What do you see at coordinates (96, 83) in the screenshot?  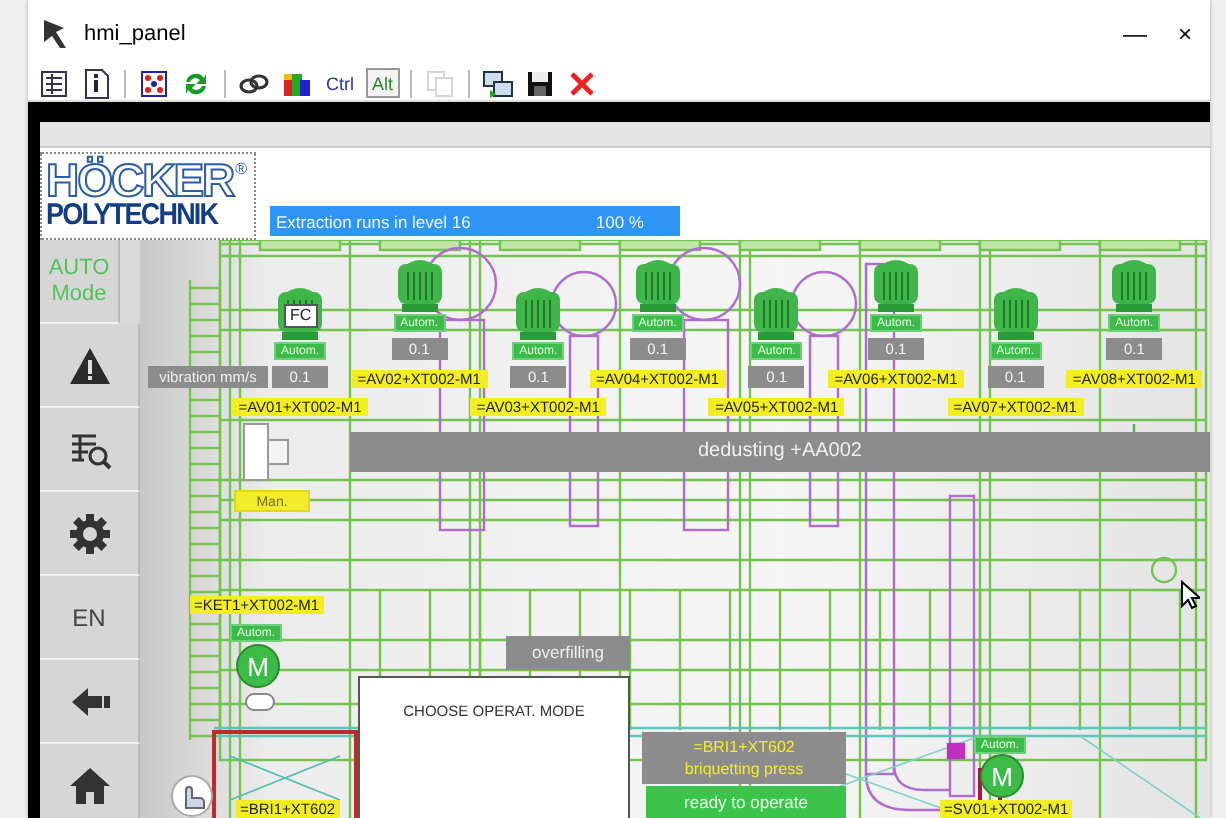 I see `info-icon` at bounding box center [96, 83].